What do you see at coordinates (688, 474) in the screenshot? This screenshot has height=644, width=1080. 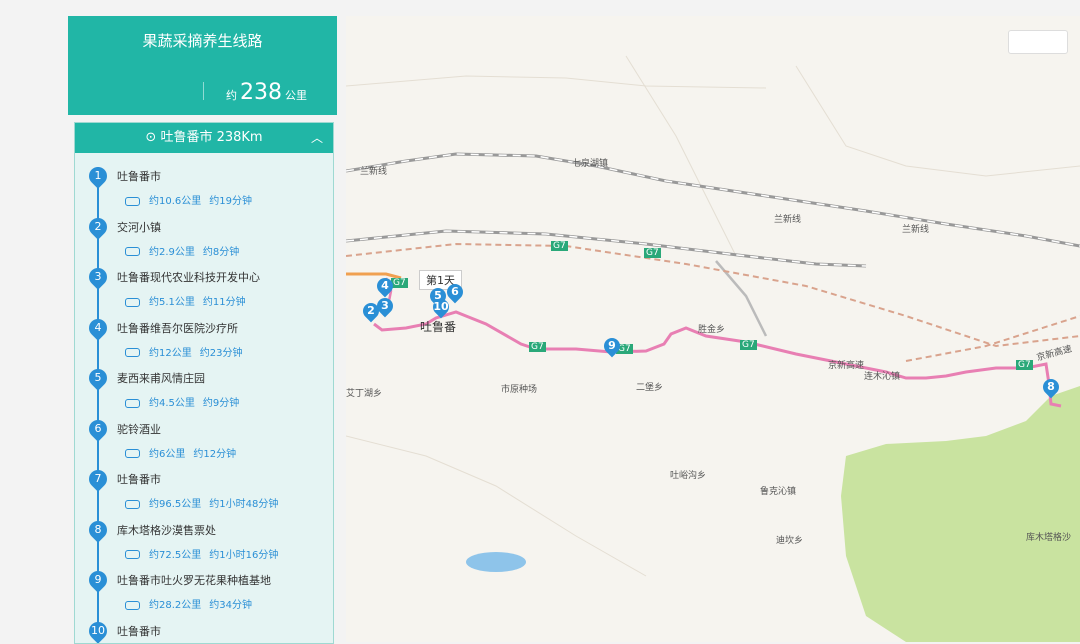 I see `map-label: 吐峪沟乡` at bounding box center [688, 474].